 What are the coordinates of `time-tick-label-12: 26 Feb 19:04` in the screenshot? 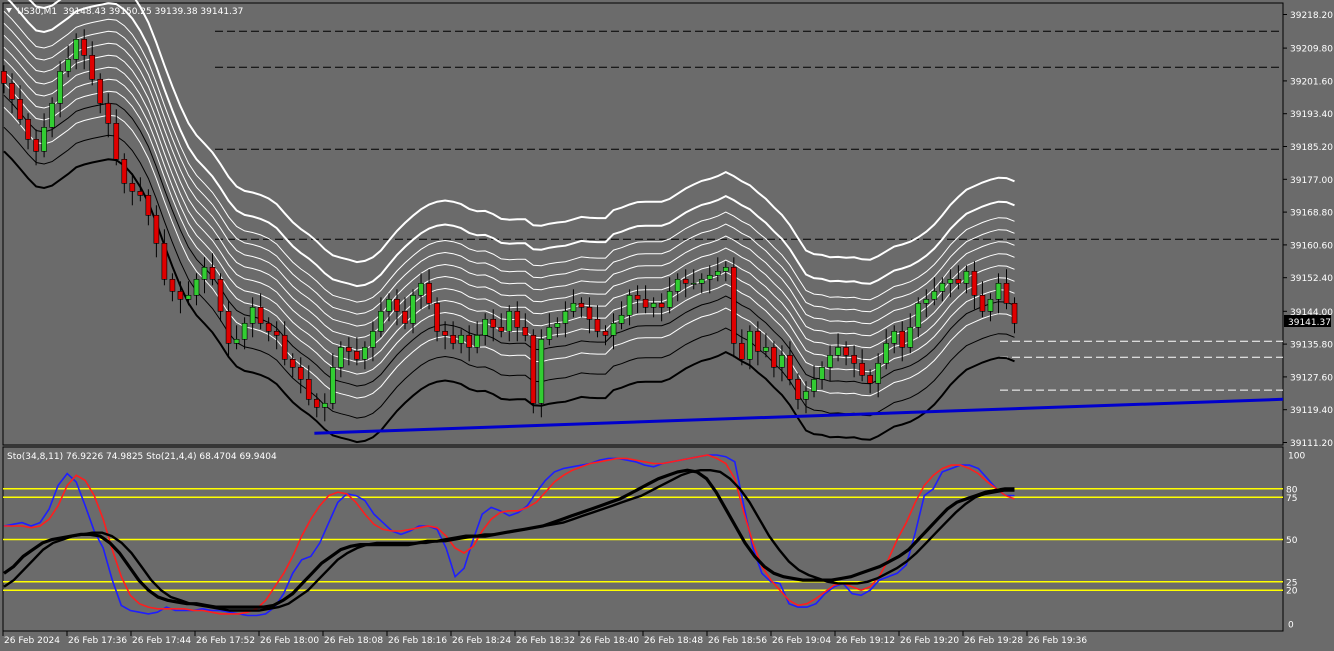 It's located at (801, 641).